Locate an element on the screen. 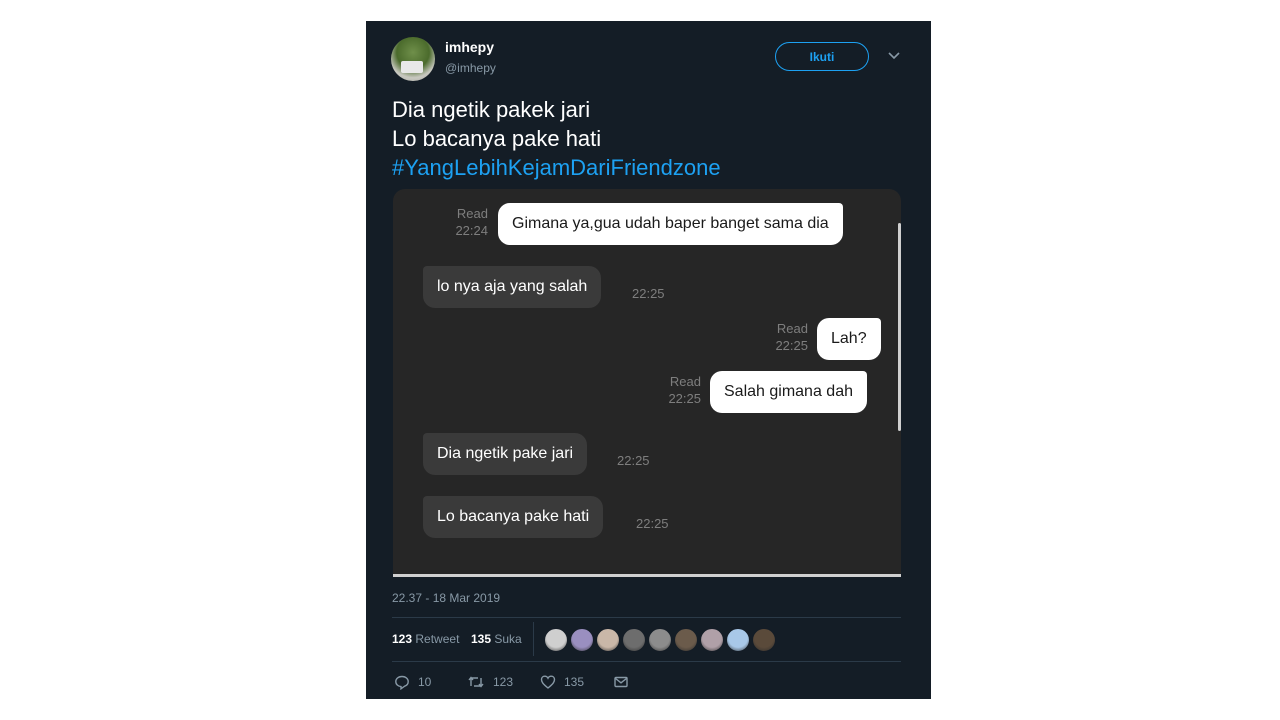 This screenshot has width=1280, height=720. reply-icon is located at coordinates (402, 682).